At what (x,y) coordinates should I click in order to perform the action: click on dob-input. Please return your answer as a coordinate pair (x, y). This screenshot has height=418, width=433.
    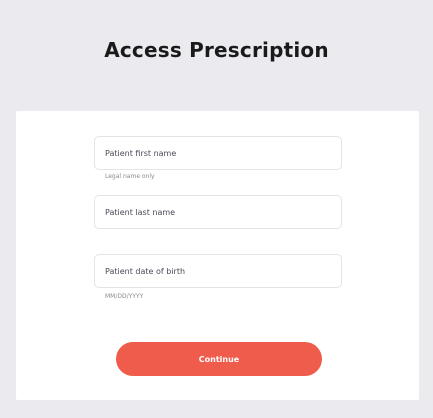
    Looking at the image, I should click on (218, 271).